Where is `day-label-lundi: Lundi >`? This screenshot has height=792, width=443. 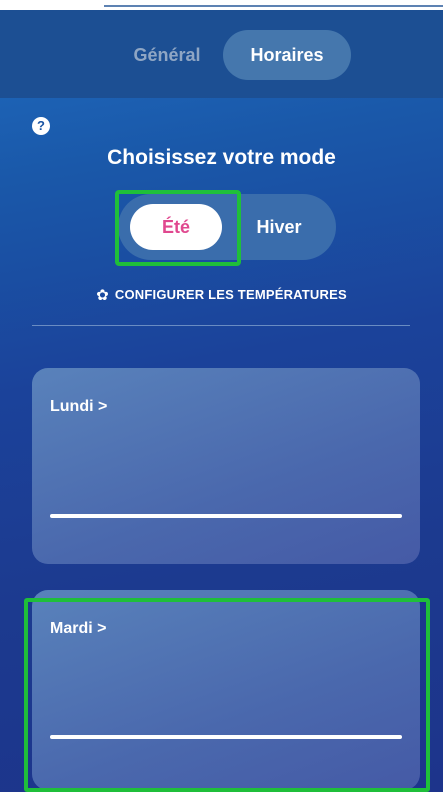 day-label-lundi: Lundi > is located at coordinates (78, 407).